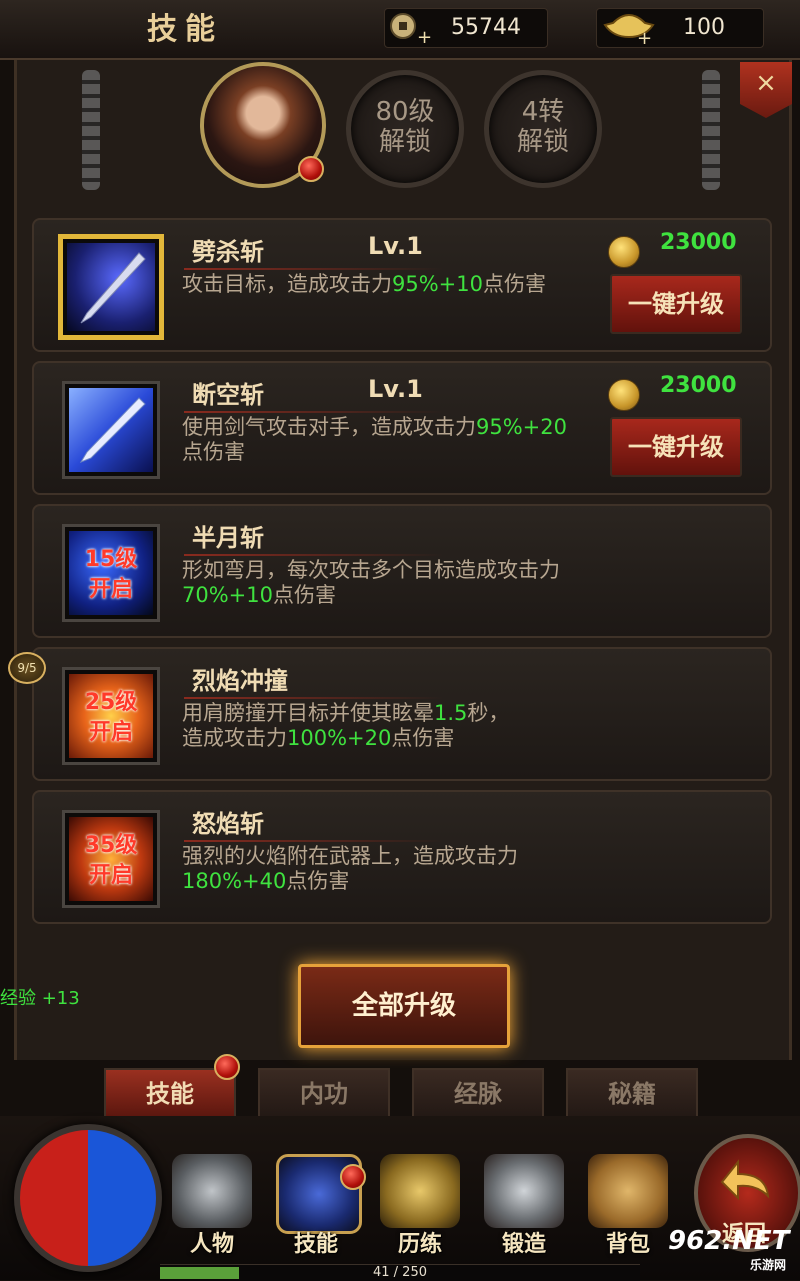 This screenshot has height=1281, width=800. I want to click on copper-currency: + 55744, so click(466, 28).